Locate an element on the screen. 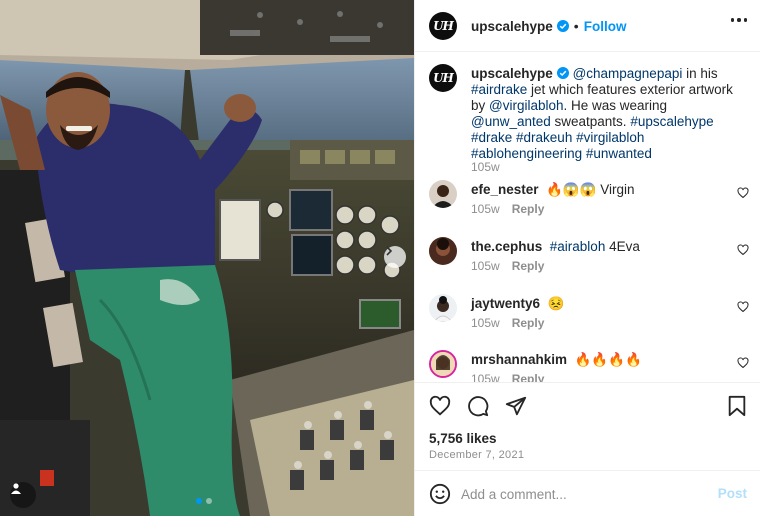  likes-count: 5,756 likes is located at coordinates (463, 438).